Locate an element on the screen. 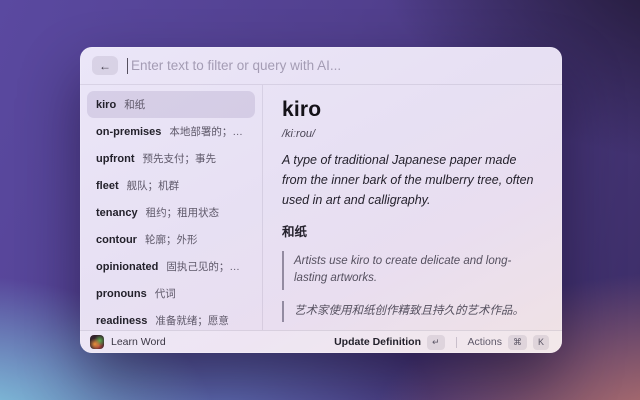  translation-label: 固执己见的；有主见的 is located at coordinates (206, 267).